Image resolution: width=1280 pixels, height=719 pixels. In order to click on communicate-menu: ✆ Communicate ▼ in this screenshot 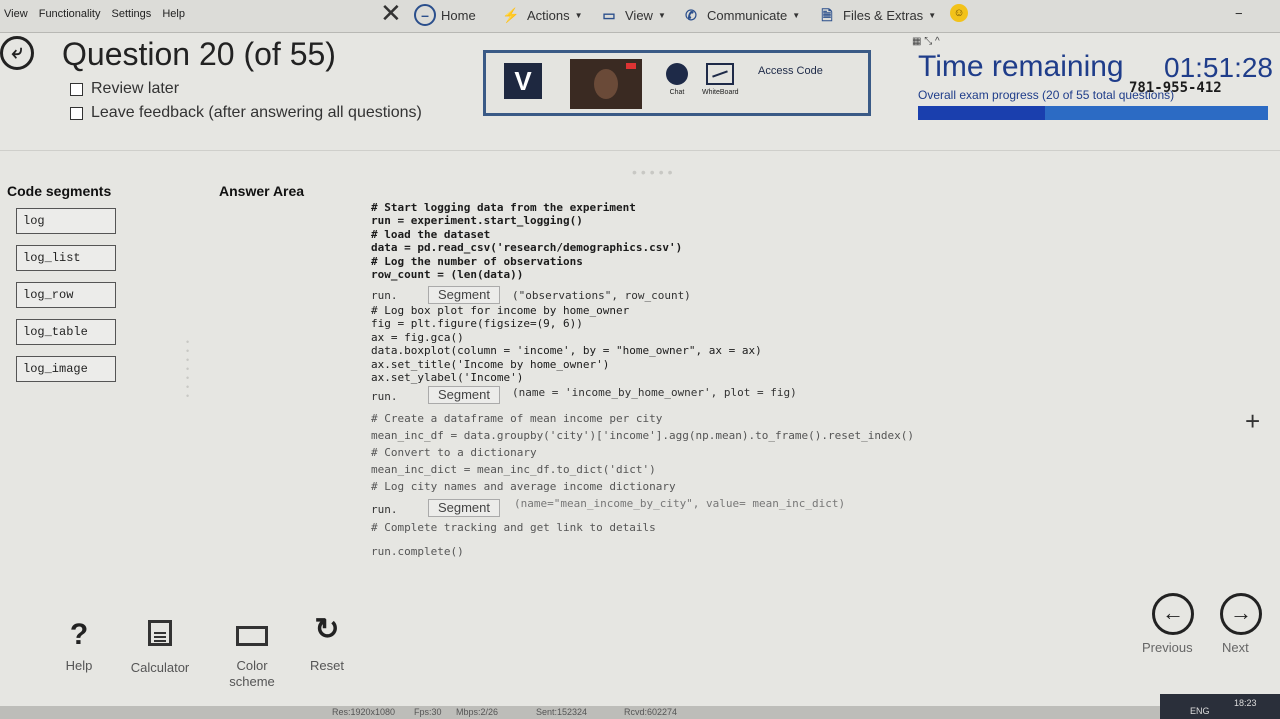, I will do `click(740, 15)`.